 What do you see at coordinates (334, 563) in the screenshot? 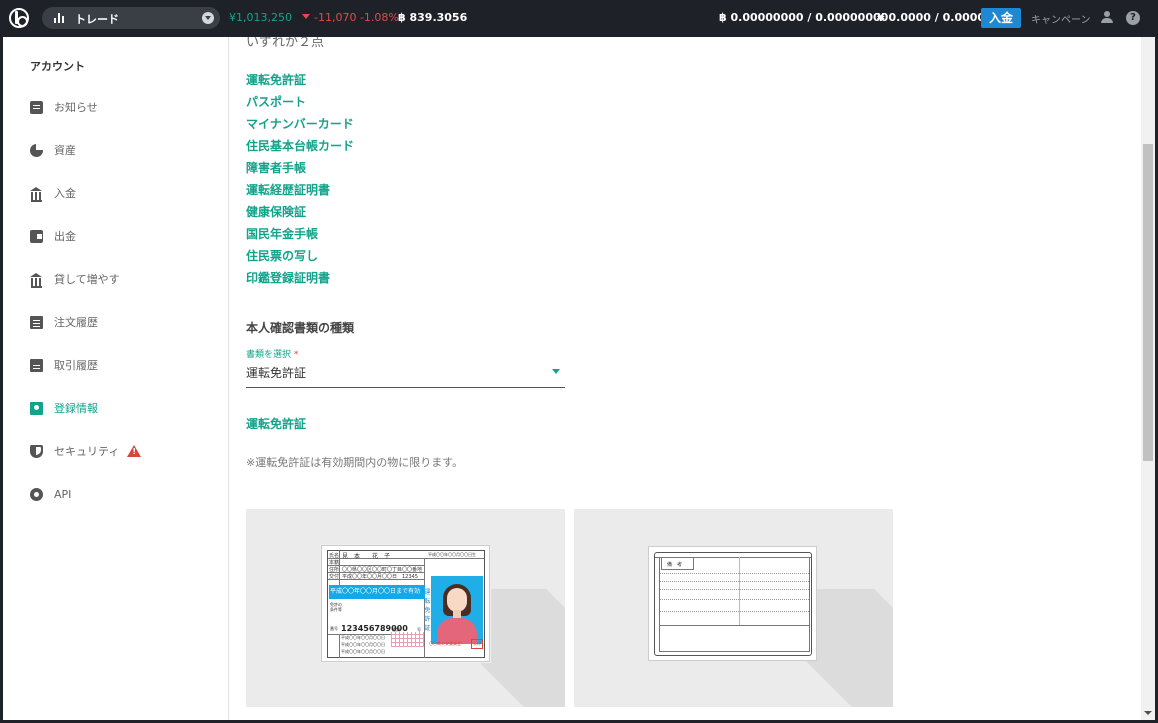
I see `honseki-label: 本籍` at bounding box center [334, 563].